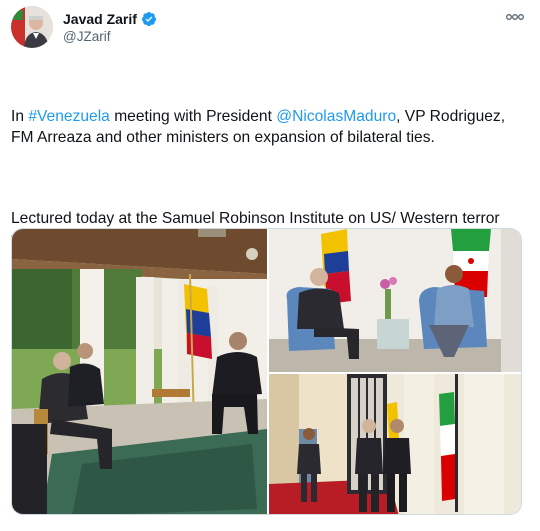  Describe the element at coordinates (395, 444) in the screenshot. I see `photo-hallway-flags` at that location.